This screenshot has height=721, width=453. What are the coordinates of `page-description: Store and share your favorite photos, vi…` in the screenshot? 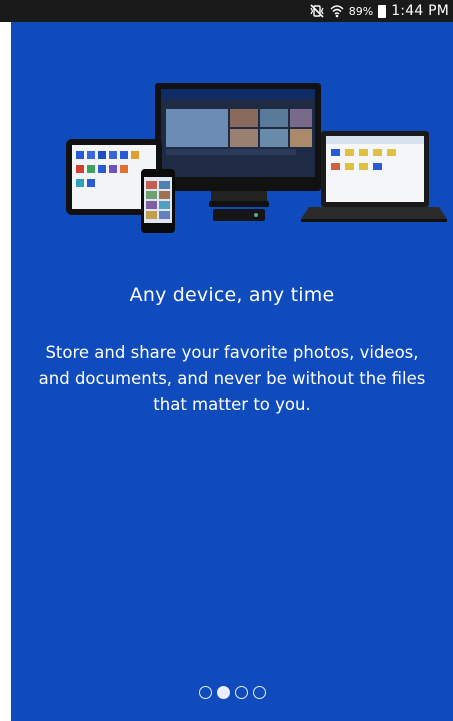 It's located at (232, 378).